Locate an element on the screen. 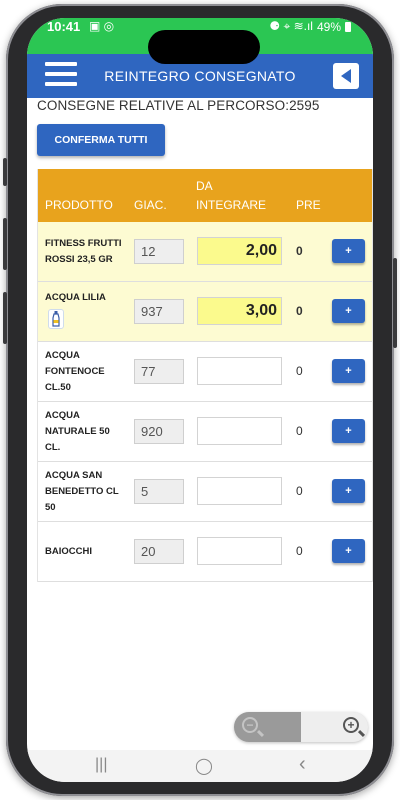 This screenshot has height=800, width=400. zoom-out-button: − is located at coordinates (267, 727).